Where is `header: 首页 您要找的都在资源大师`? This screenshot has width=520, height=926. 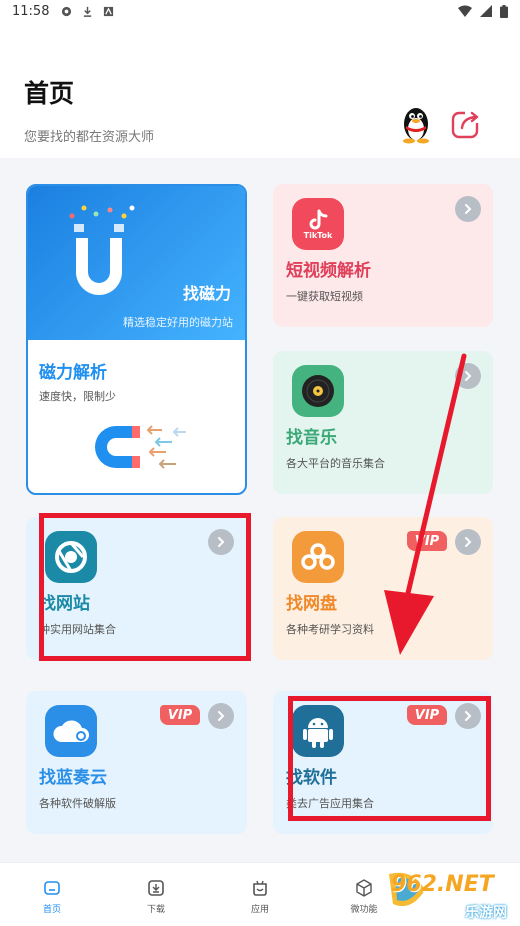 header: 首页 您要找的都在资源大师 is located at coordinates (260, 90).